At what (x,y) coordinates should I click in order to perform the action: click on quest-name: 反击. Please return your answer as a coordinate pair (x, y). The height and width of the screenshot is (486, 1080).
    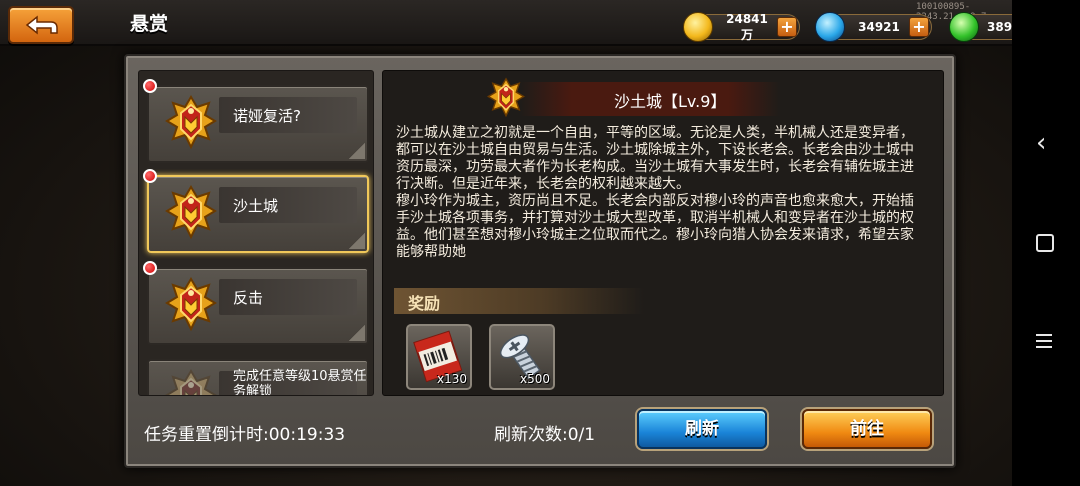
    Looking at the image, I should click on (248, 298).